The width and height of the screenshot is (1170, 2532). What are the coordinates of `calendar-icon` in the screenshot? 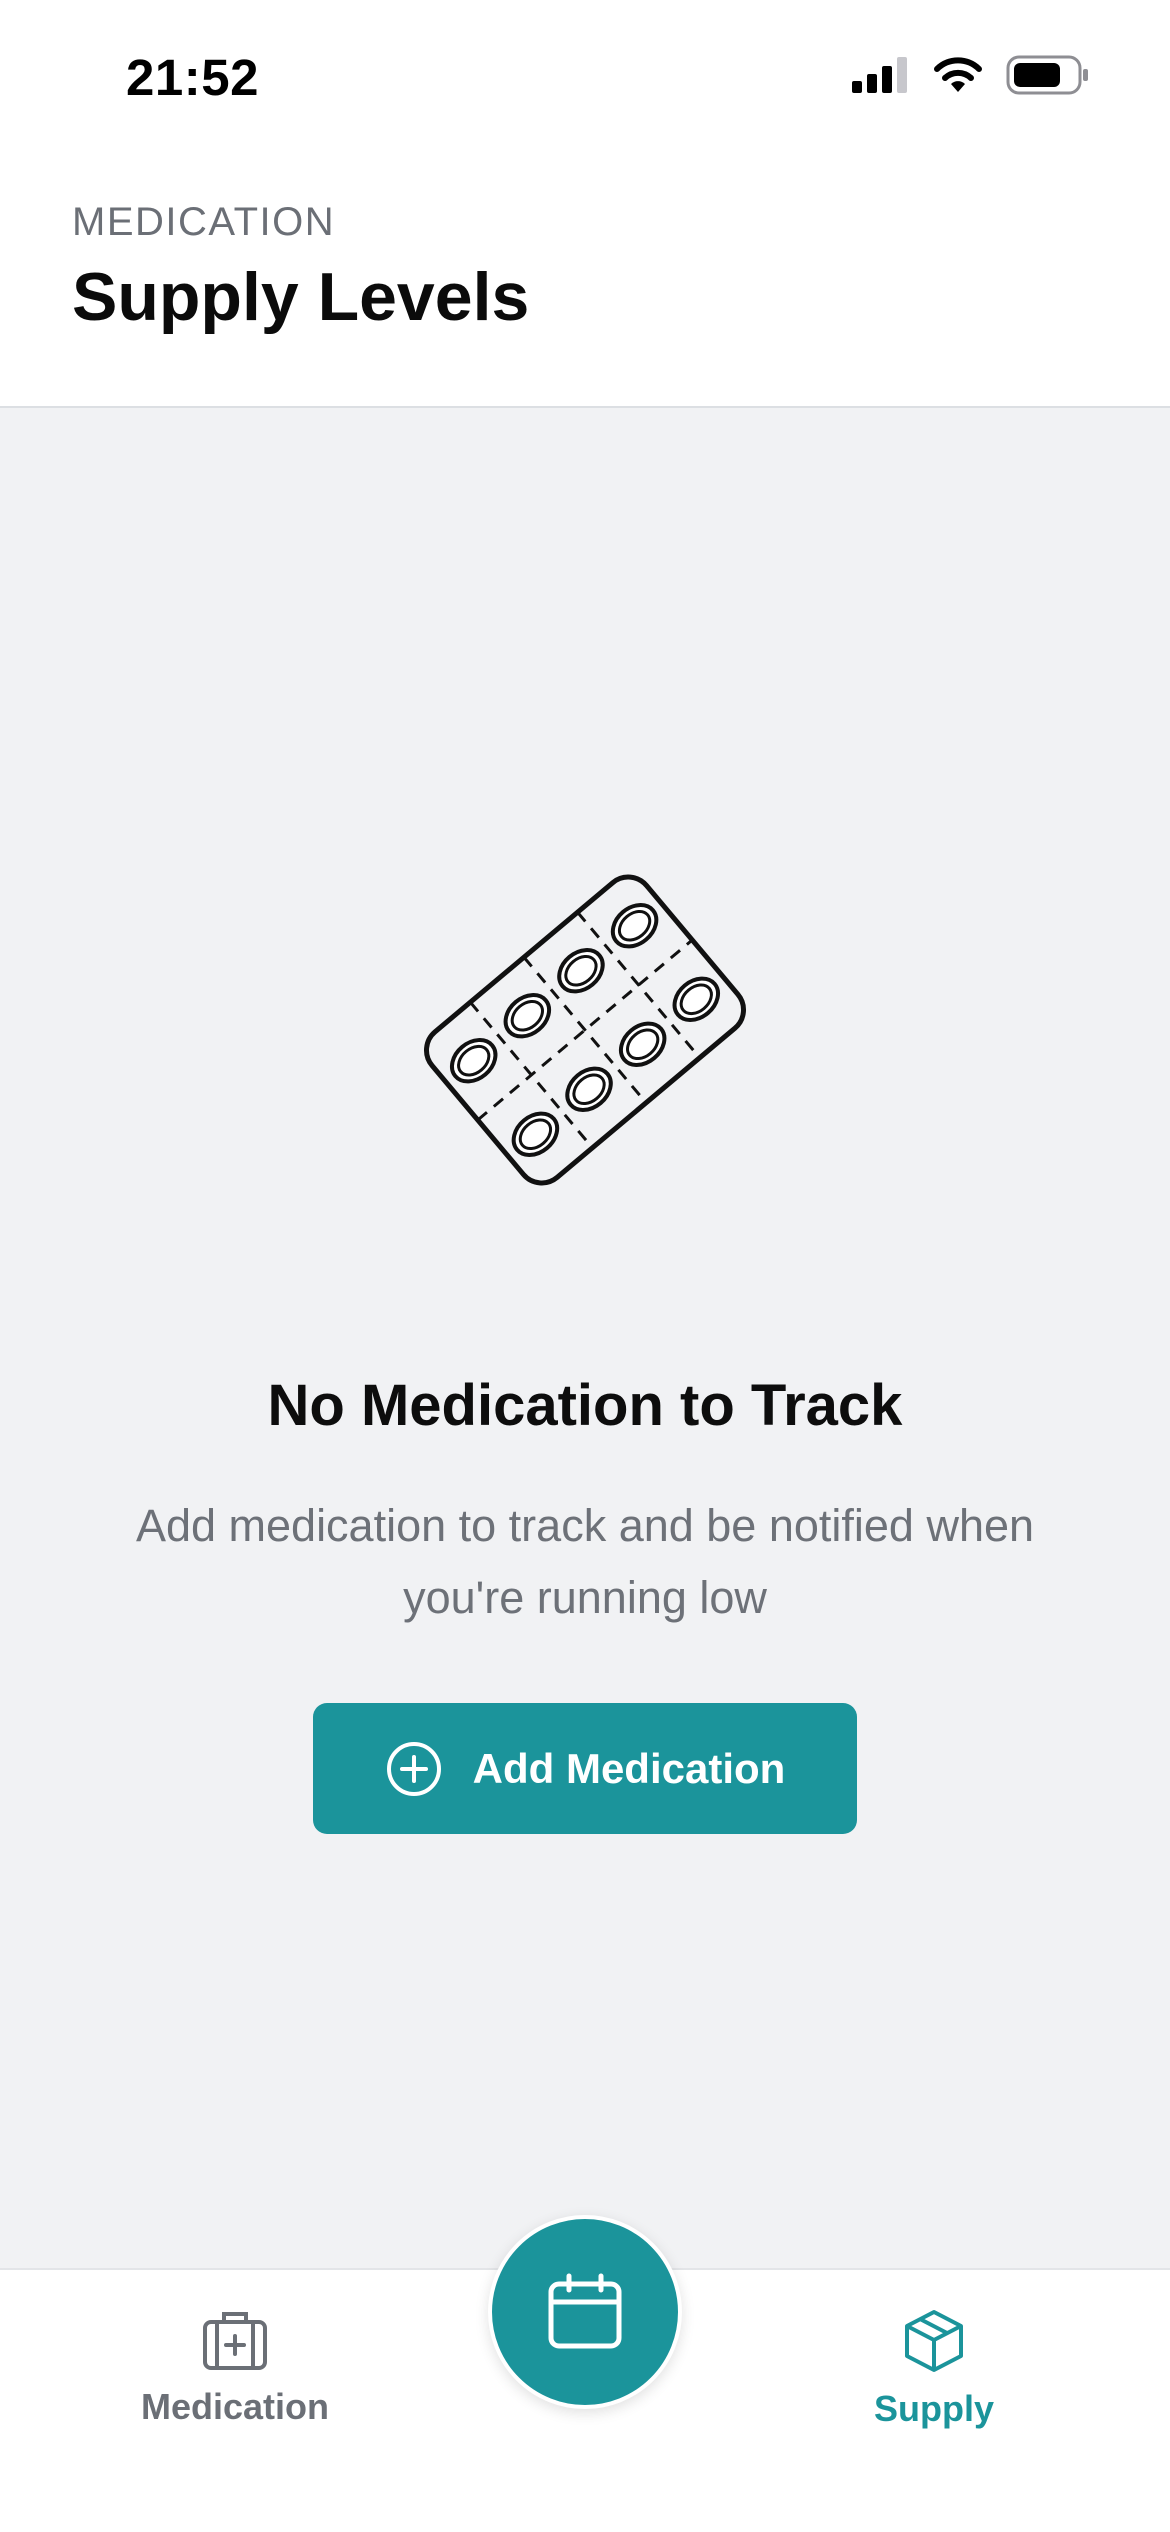 It's located at (585, 2311).